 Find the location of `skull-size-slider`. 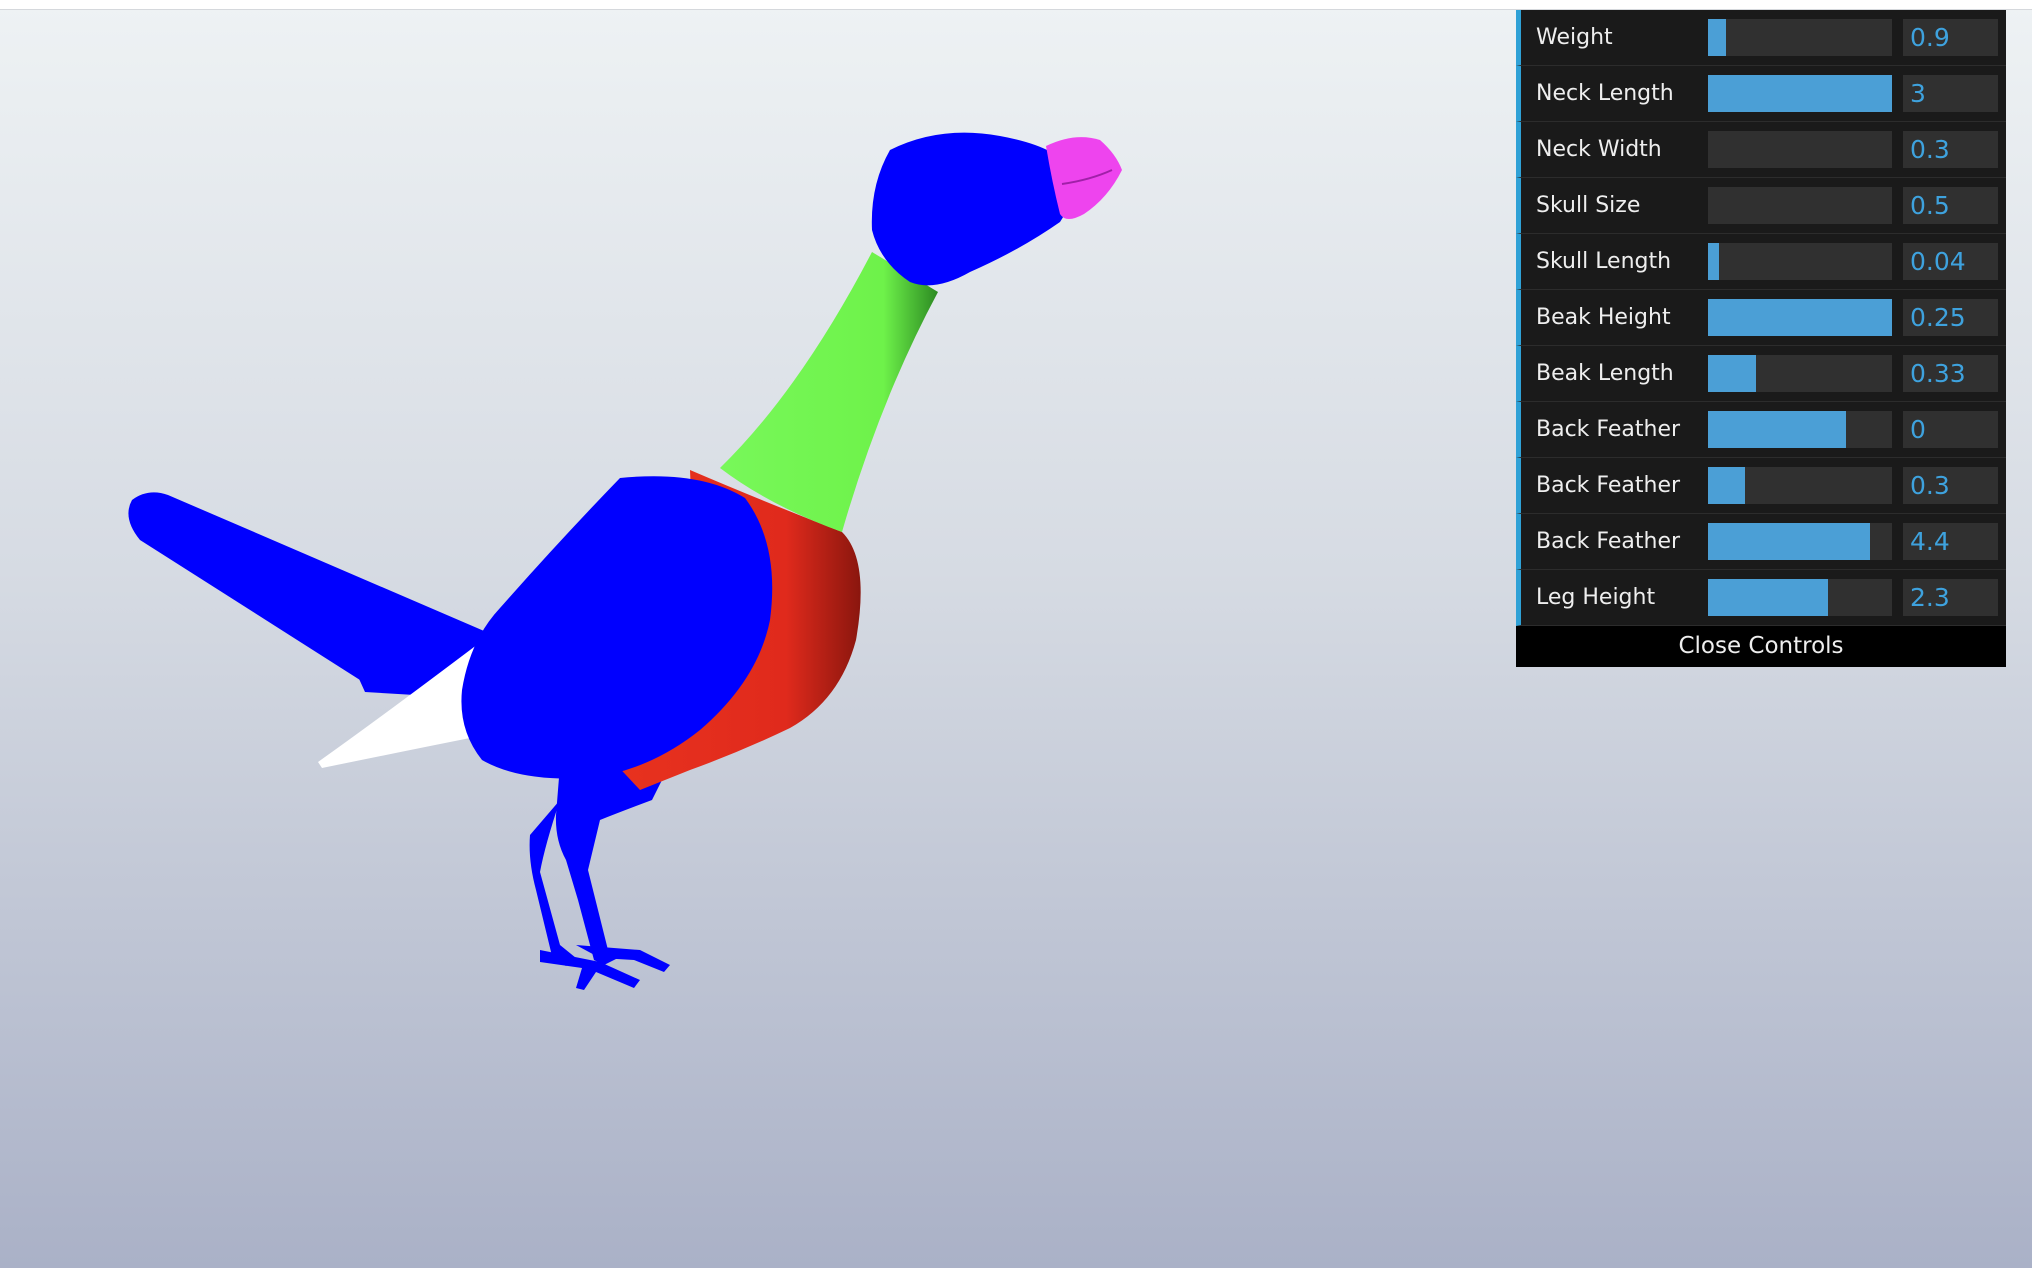

skull-size-slider is located at coordinates (1800, 205).